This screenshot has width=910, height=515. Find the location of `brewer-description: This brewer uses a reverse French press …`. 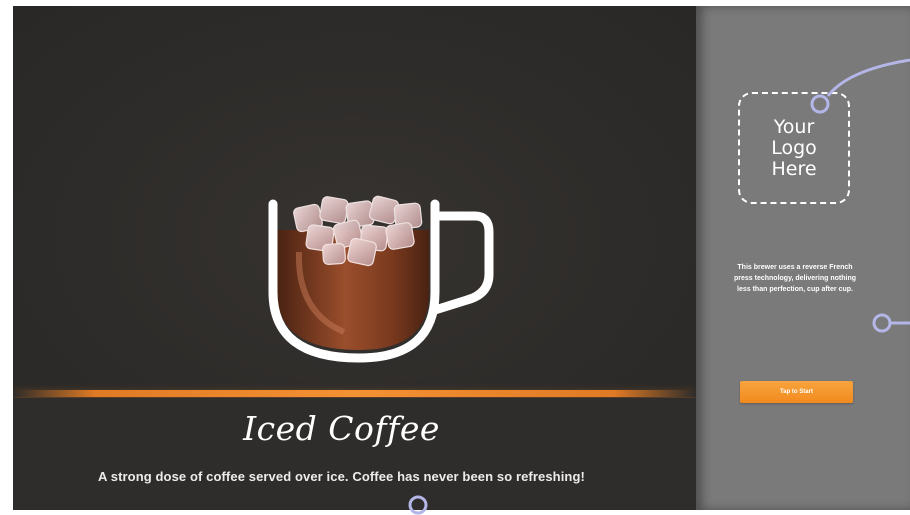

brewer-description: This brewer uses a reverse French press … is located at coordinates (795, 278).